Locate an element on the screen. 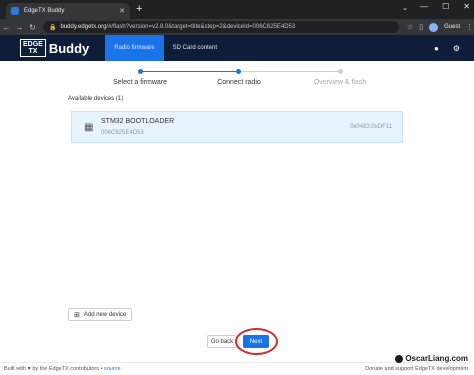 The width and height of the screenshot is (474, 375). next-highlight-circle is located at coordinates (256, 341).